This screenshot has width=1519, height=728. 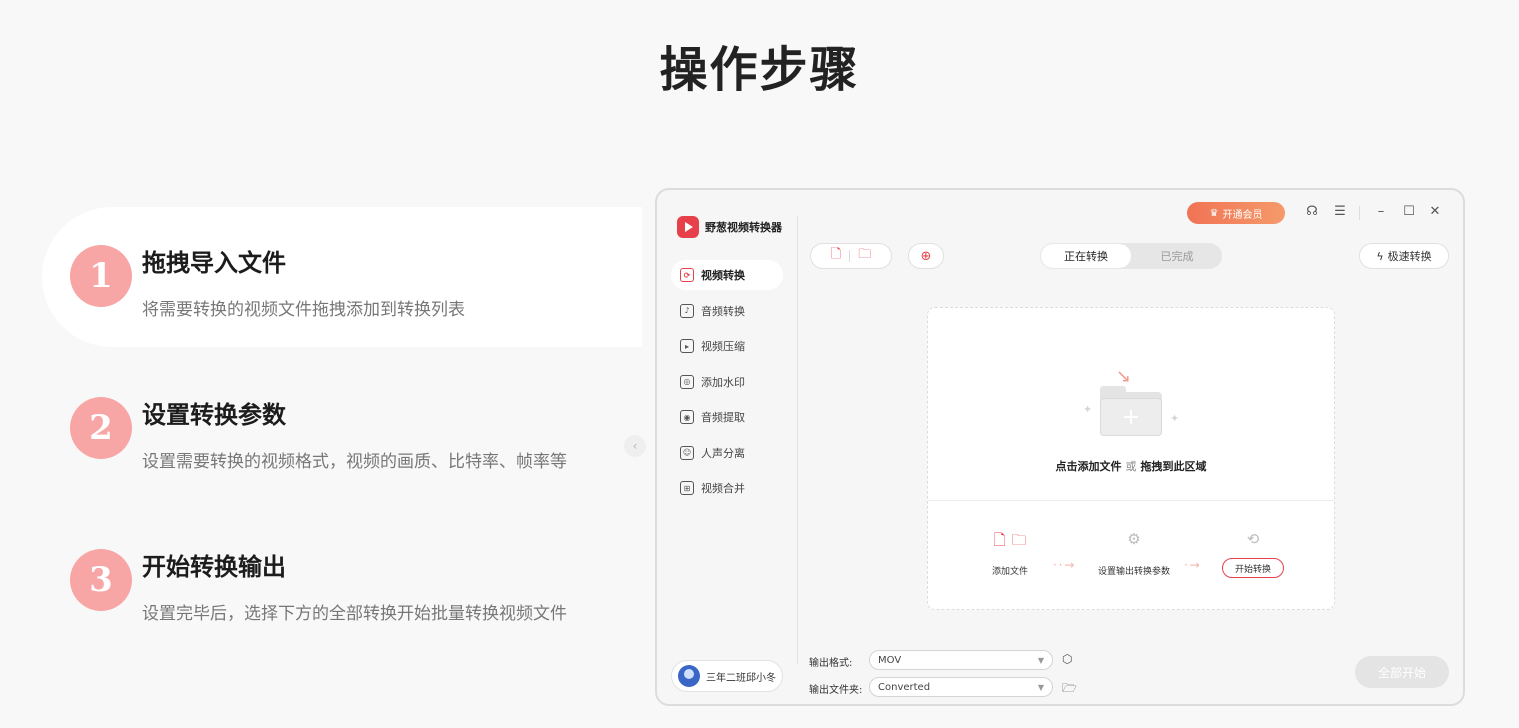 I want to click on output-folder-label: 输出文件夹:, so click(x=836, y=690).